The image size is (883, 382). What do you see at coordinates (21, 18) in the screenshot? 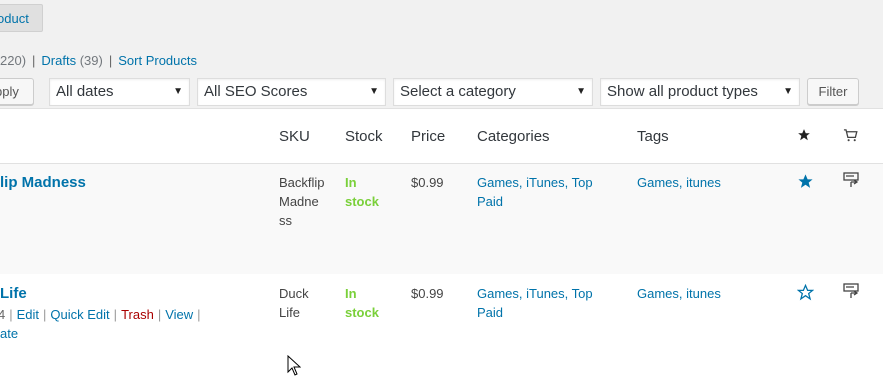
I see `add-product-button: oduct` at bounding box center [21, 18].